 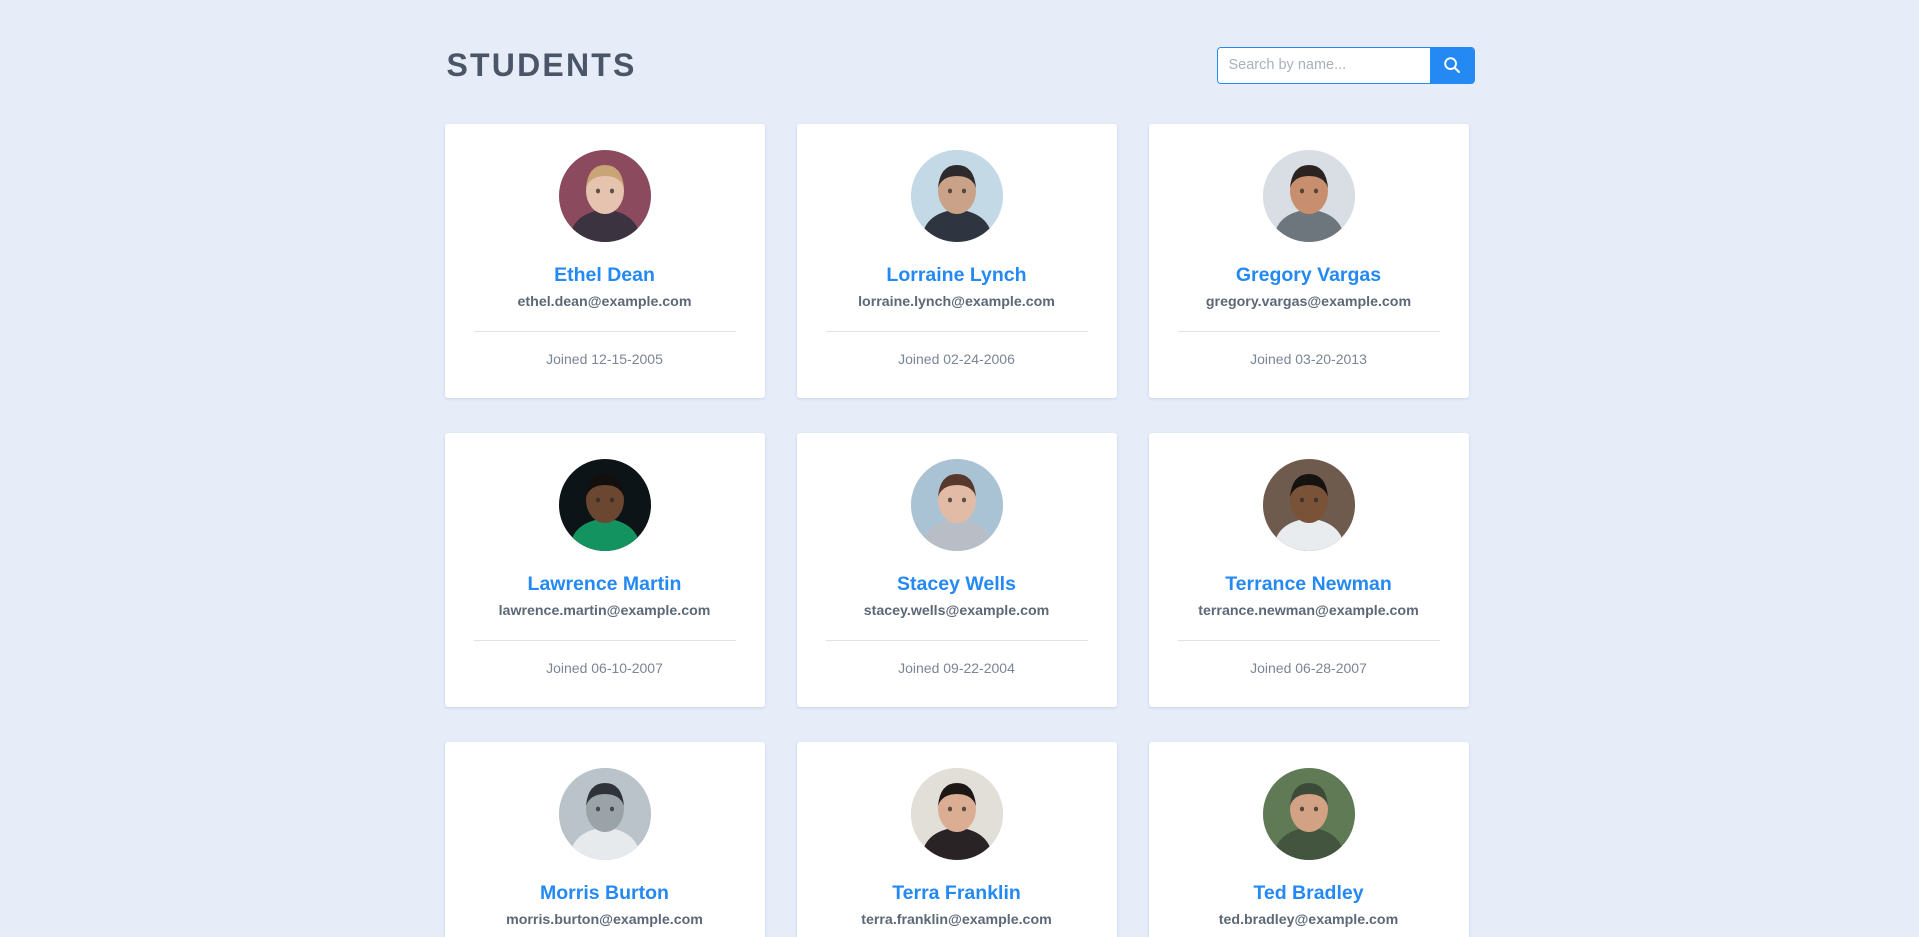 What do you see at coordinates (1308, 505) in the screenshot?
I see `avatar-terrance-newman` at bounding box center [1308, 505].